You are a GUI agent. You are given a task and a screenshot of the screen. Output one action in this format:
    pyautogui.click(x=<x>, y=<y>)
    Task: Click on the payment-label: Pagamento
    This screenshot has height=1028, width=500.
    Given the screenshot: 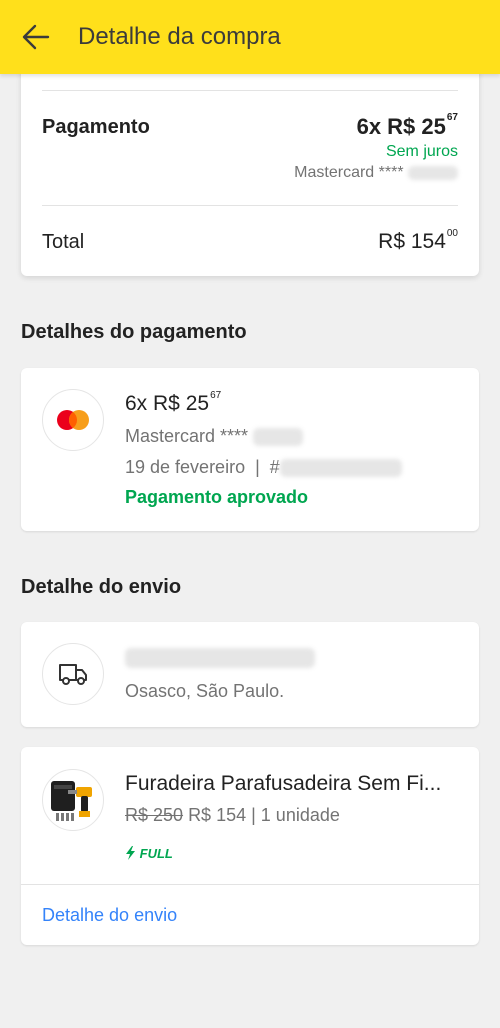 What is the action you would take?
    pyautogui.click(x=96, y=127)
    